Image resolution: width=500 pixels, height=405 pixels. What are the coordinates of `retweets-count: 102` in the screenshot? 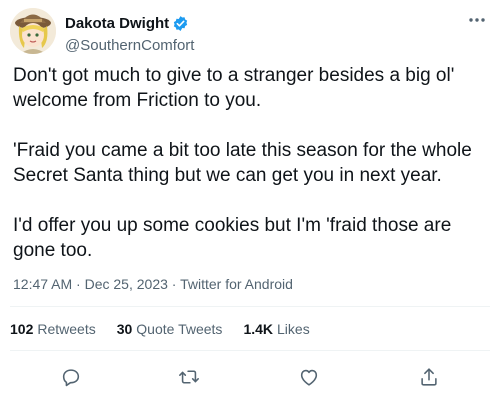 It's located at (22, 329).